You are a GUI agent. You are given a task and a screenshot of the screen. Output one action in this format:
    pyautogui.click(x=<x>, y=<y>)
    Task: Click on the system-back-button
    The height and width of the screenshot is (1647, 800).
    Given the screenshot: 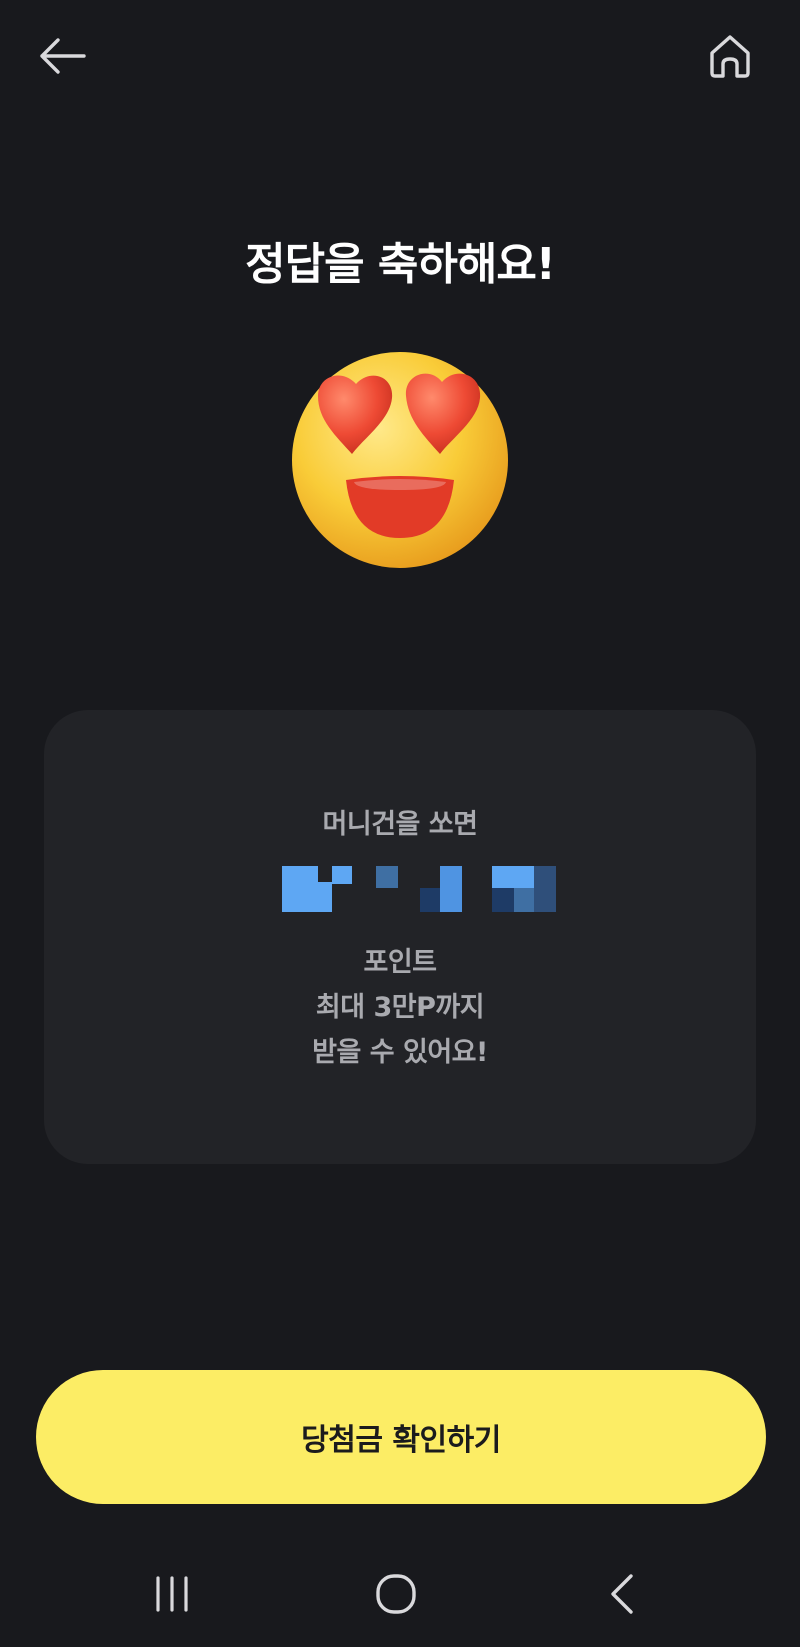 What is the action you would take?
    pyautogui.click(x=622, y=1594)
    